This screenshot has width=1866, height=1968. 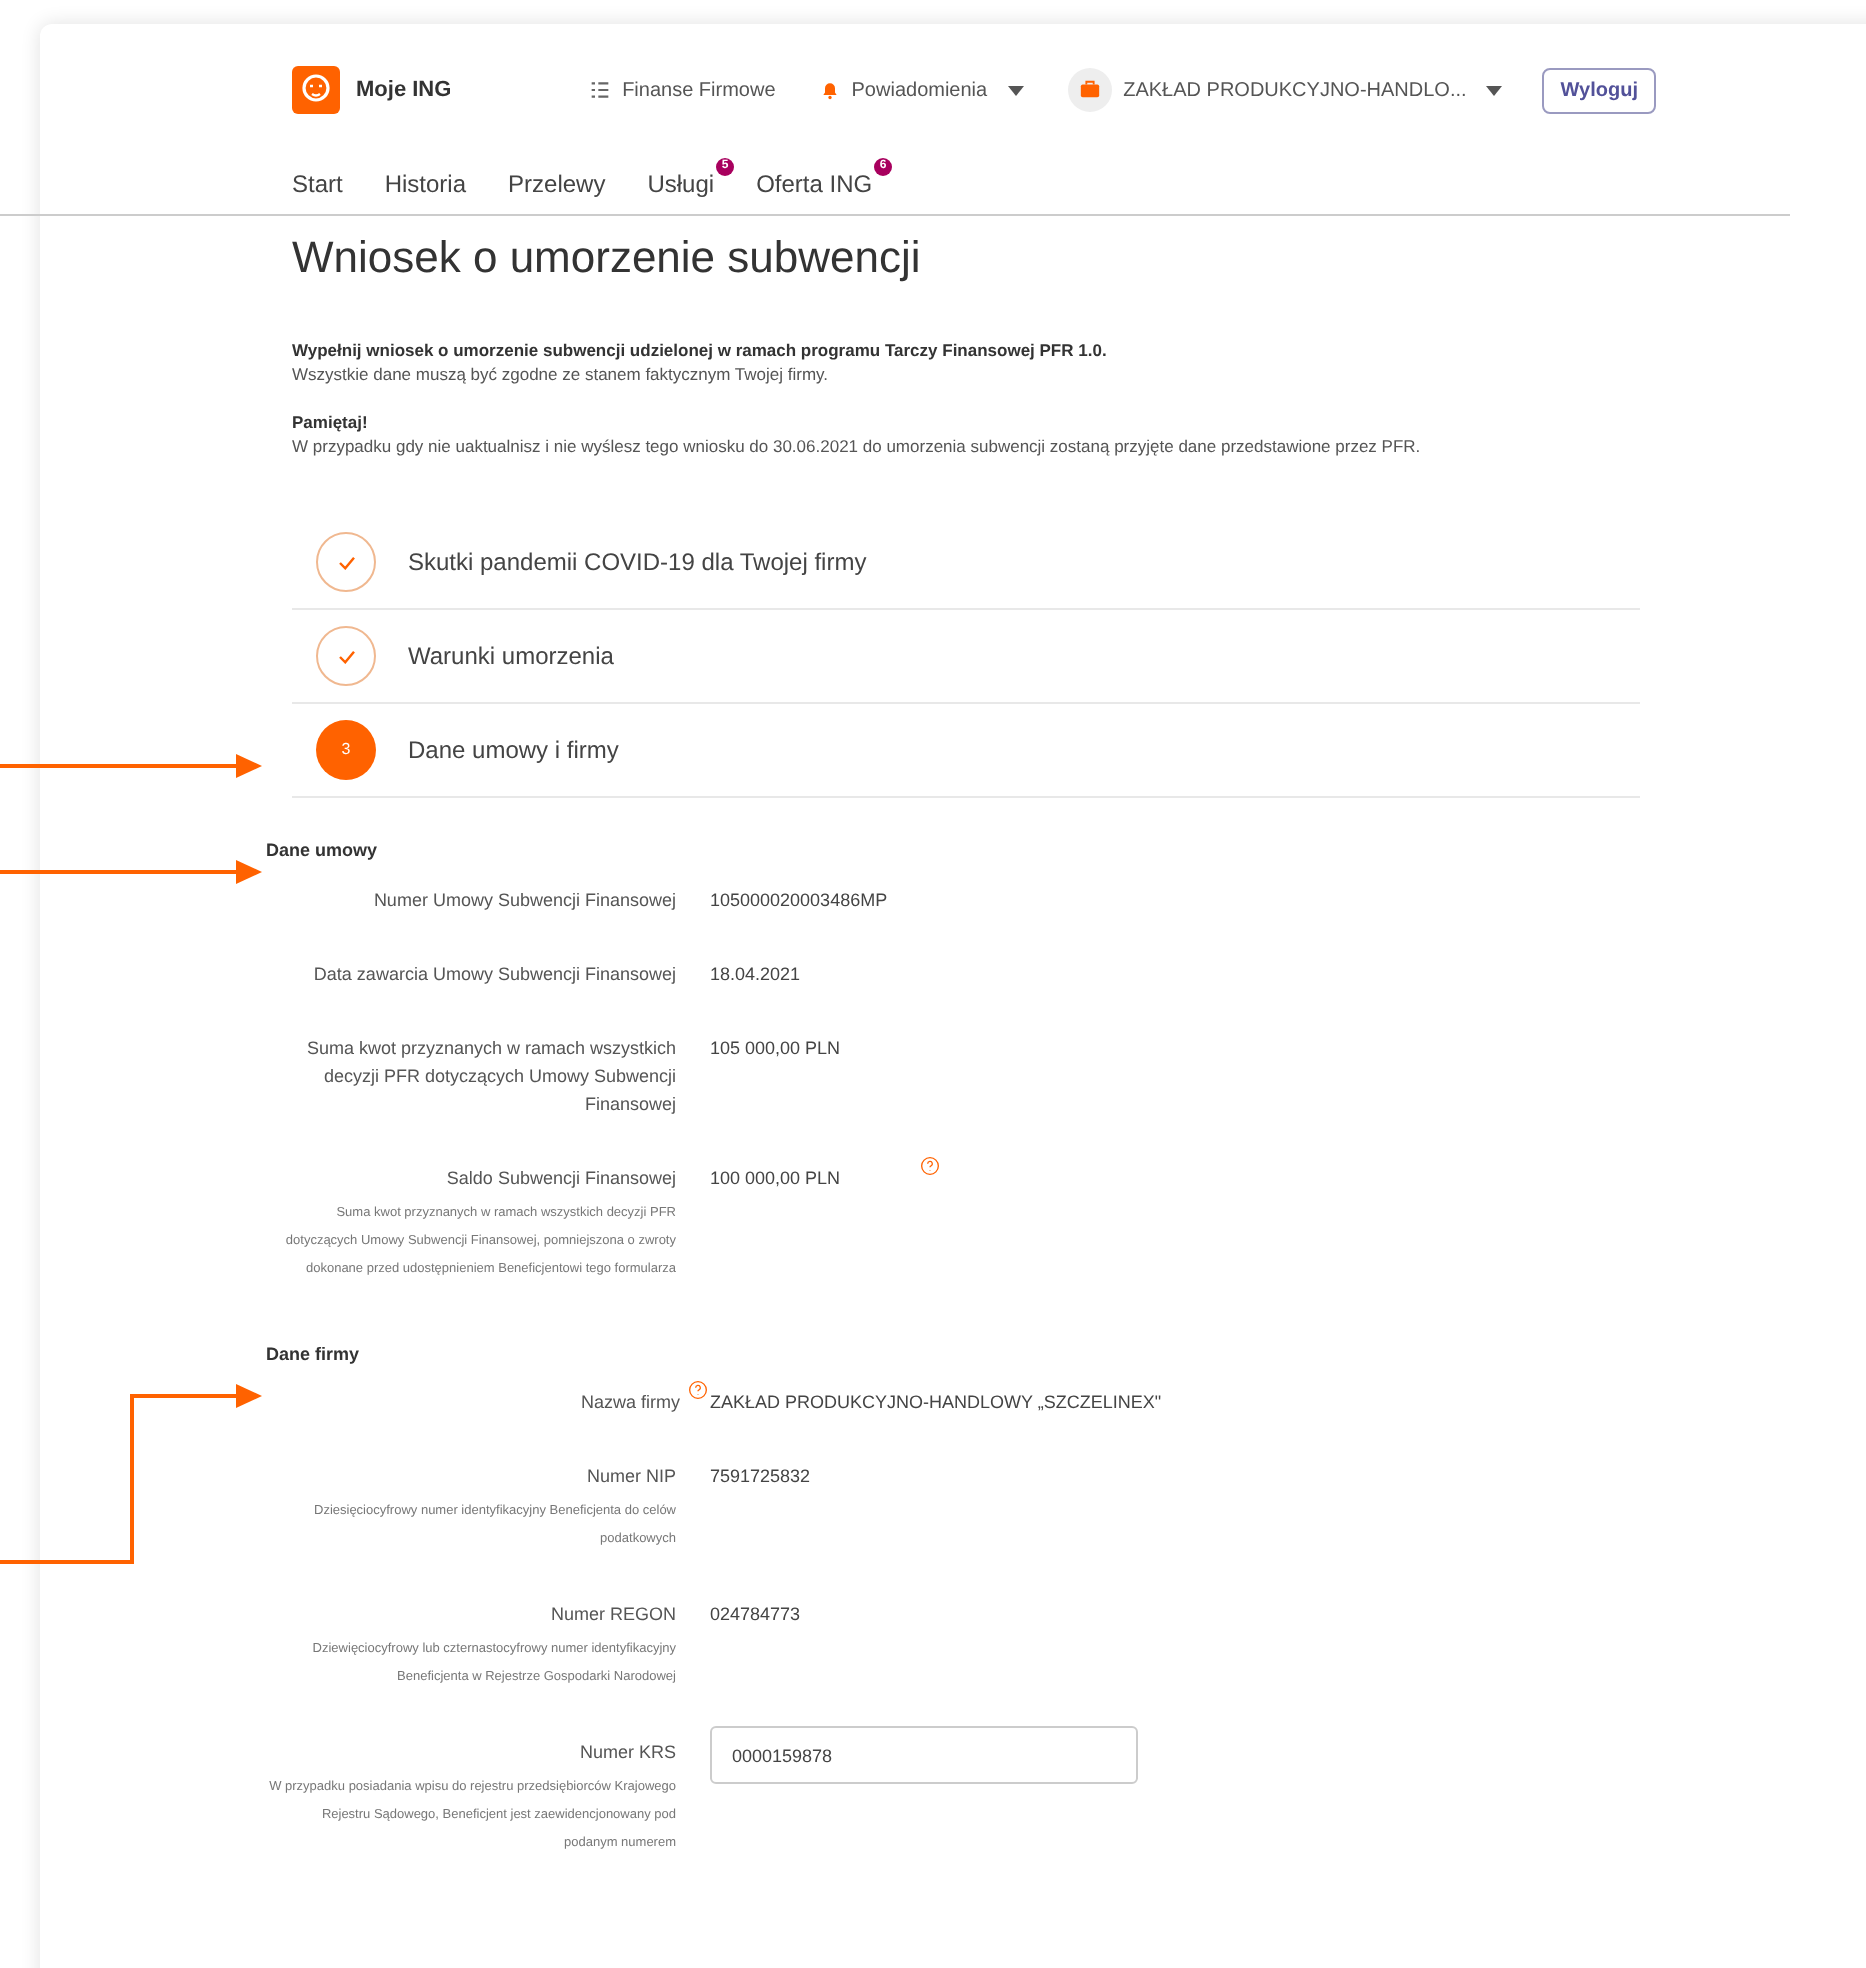 What do you see at coordinates (1599, 90) in the screenshot?
I see `logout-button: Wyloguj` at bounding box center [1599, 90].